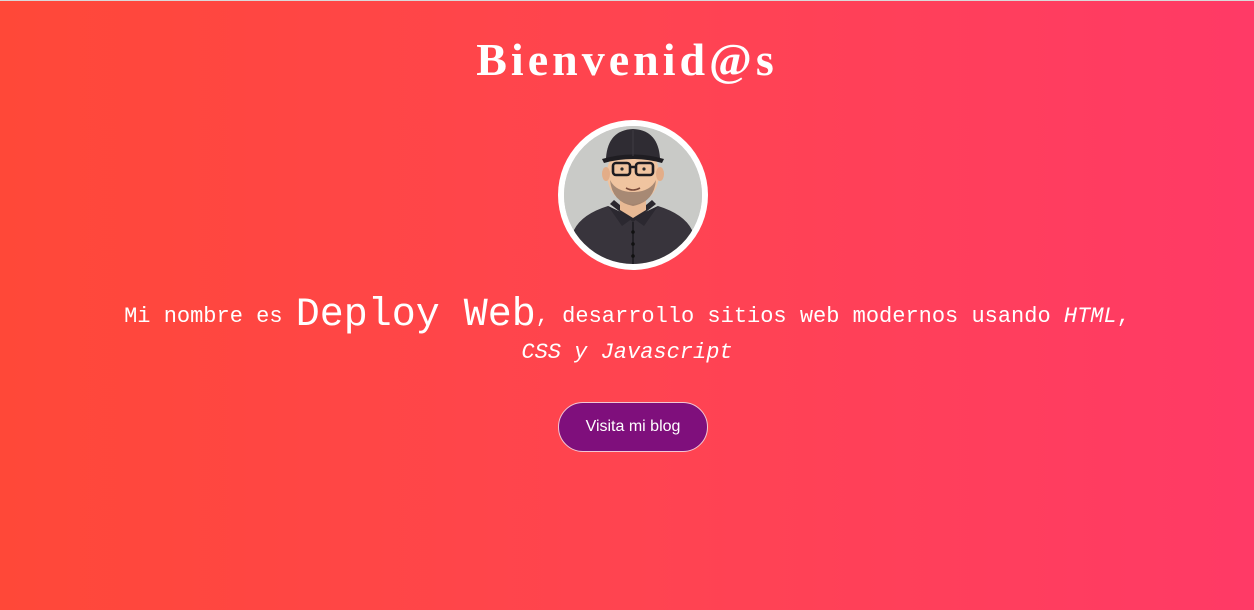  What do you see at coordinates (799, 316) in the screenshot?
I see `intro-middle: , desarrollo sitios web modernos usando` at bounding box center [799, 316].